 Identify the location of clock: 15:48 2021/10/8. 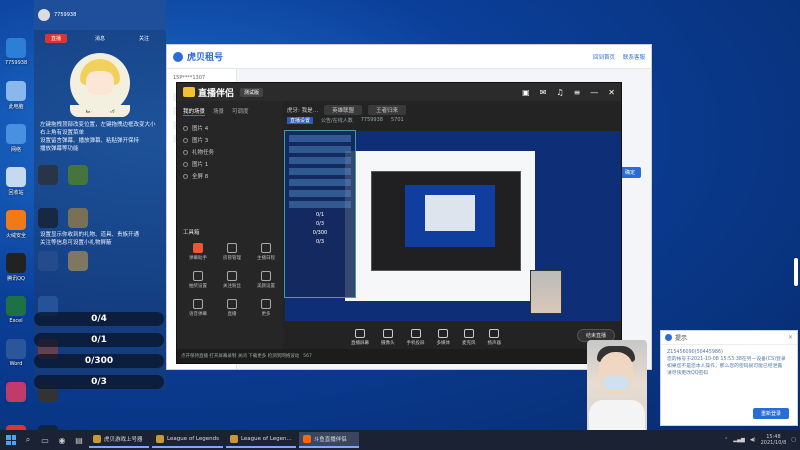
(774, 440).